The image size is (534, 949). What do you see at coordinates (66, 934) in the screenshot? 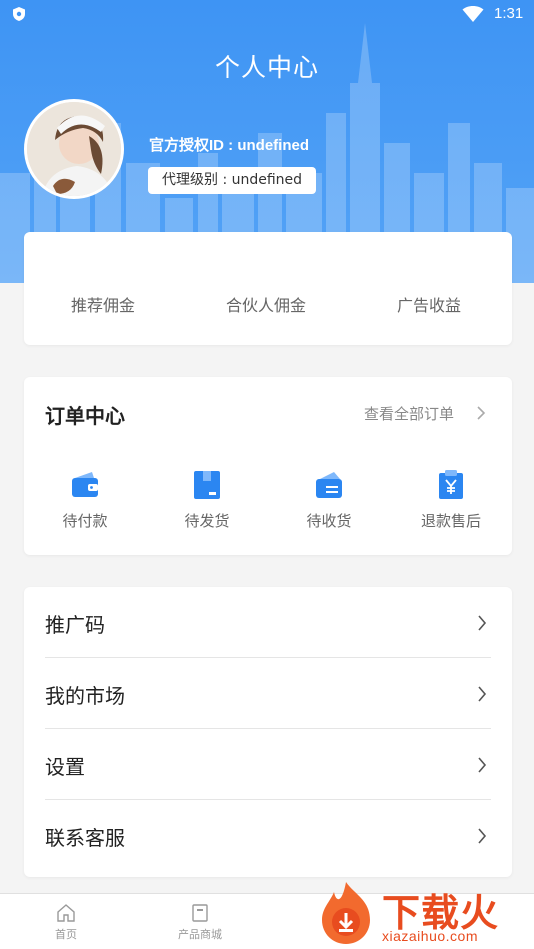
I see `tab-home-label: 首页` at bounding box center [66, 934].